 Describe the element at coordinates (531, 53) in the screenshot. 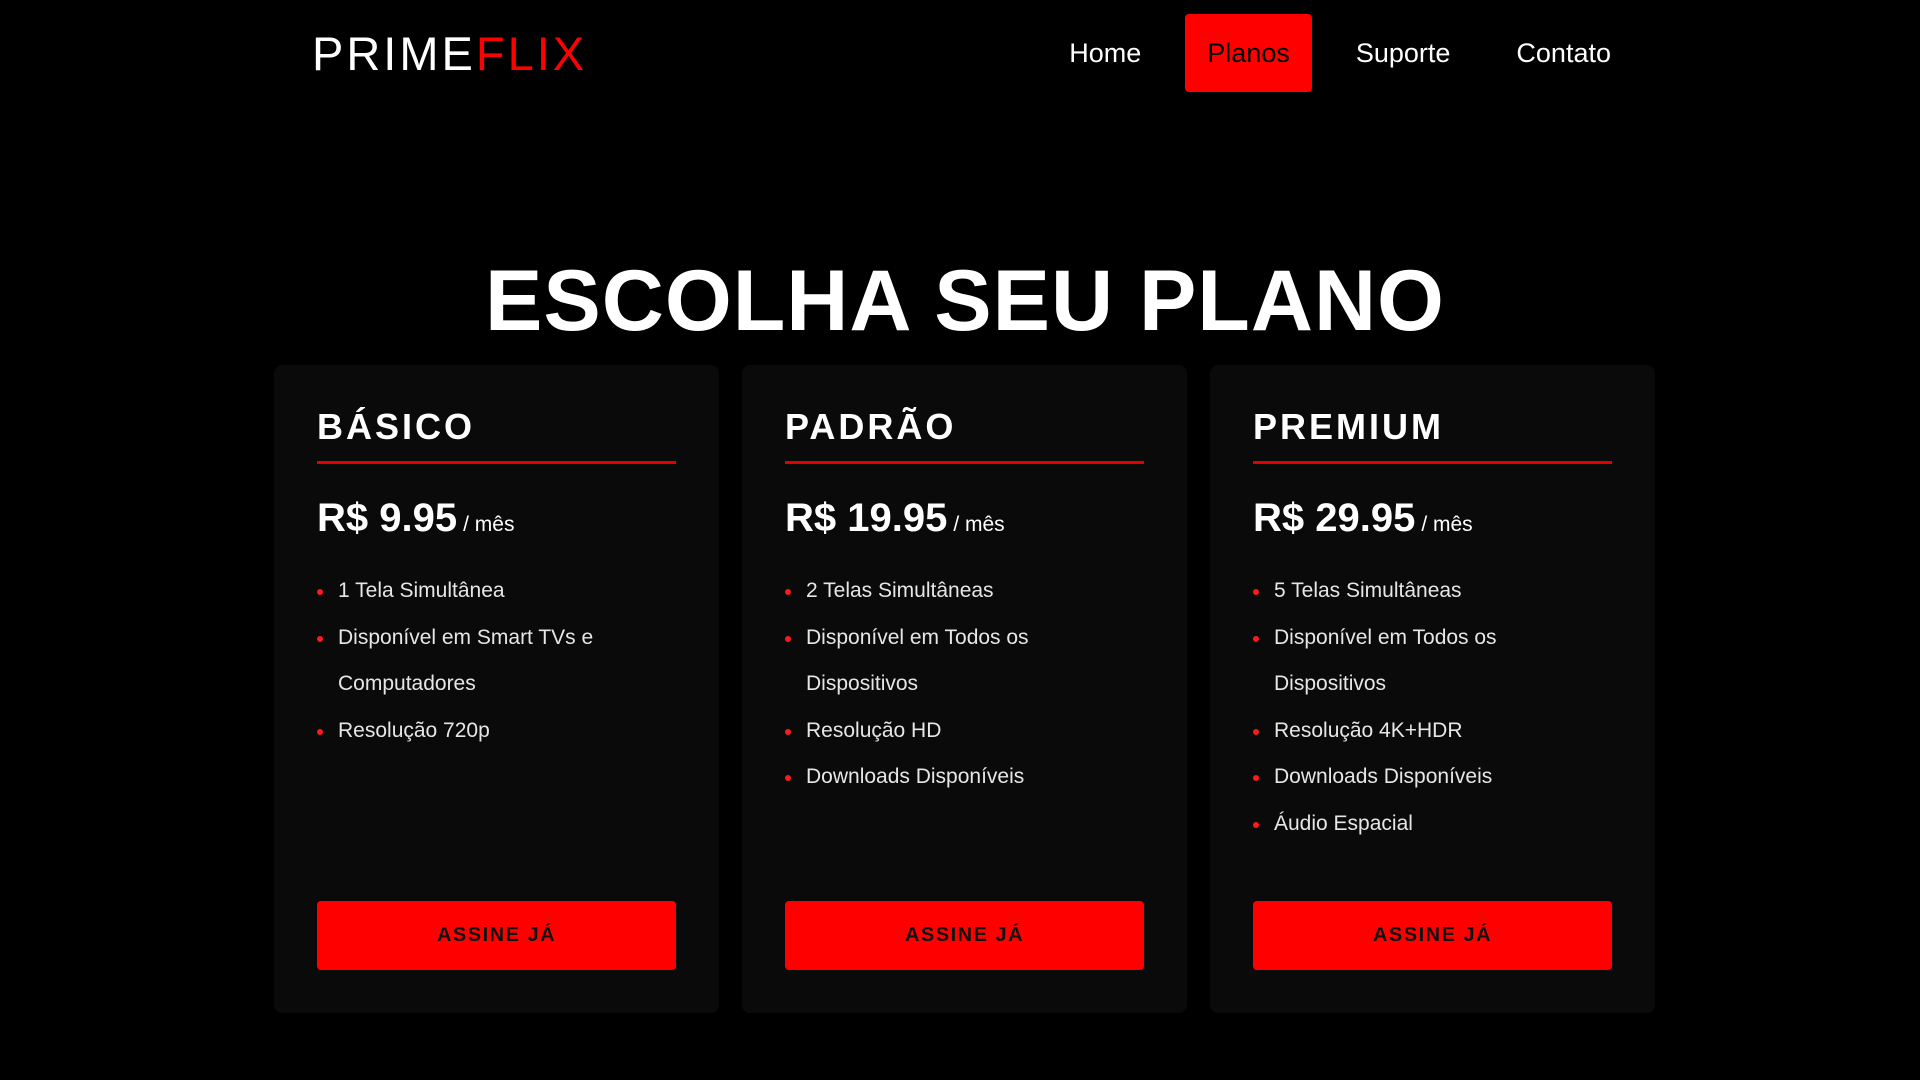

I see `logo-text-flix: FLIX` at that location.